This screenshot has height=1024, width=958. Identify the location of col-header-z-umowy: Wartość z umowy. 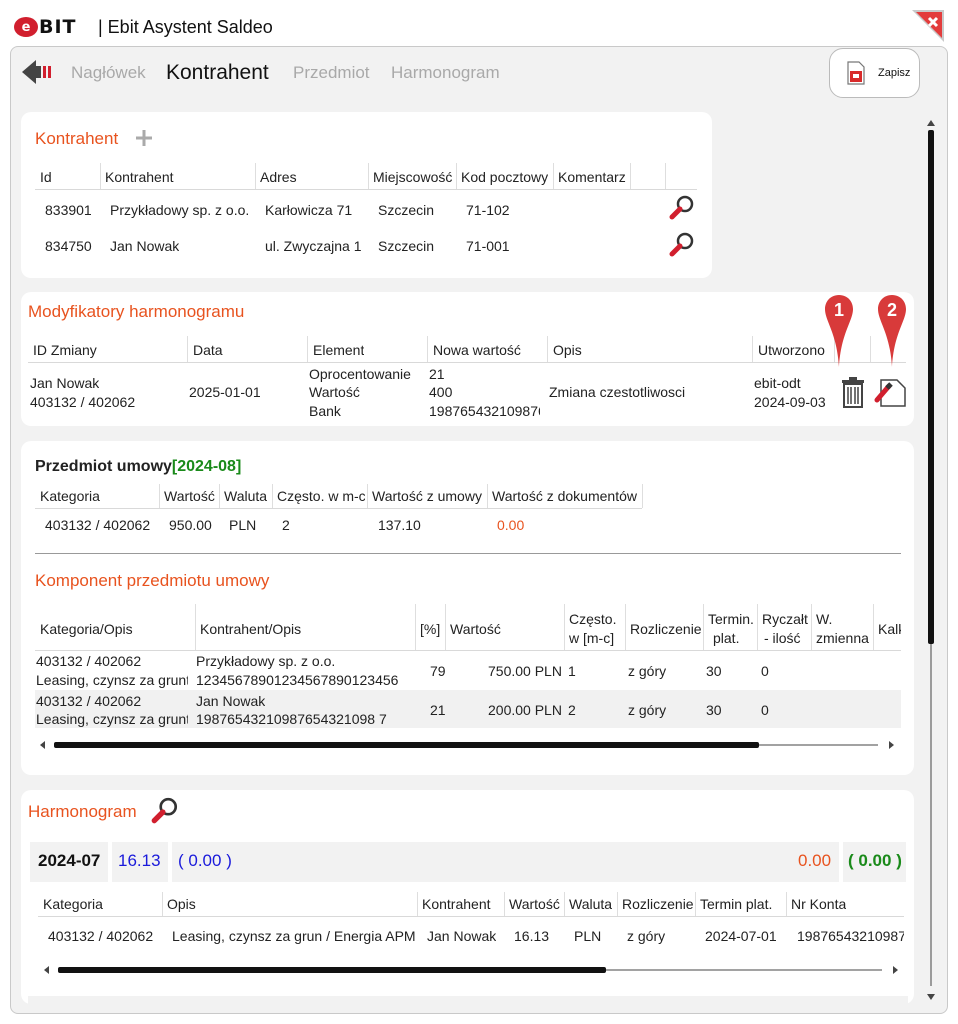
(427, 496).